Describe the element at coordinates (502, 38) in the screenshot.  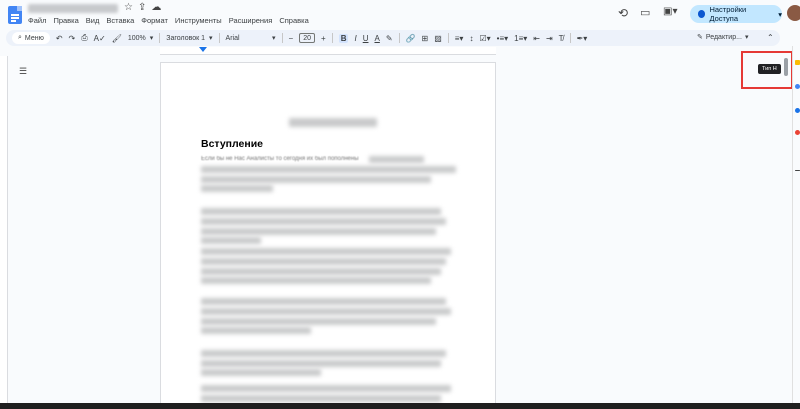
I see `bulleted-list-icon: •≡▾` at that location.